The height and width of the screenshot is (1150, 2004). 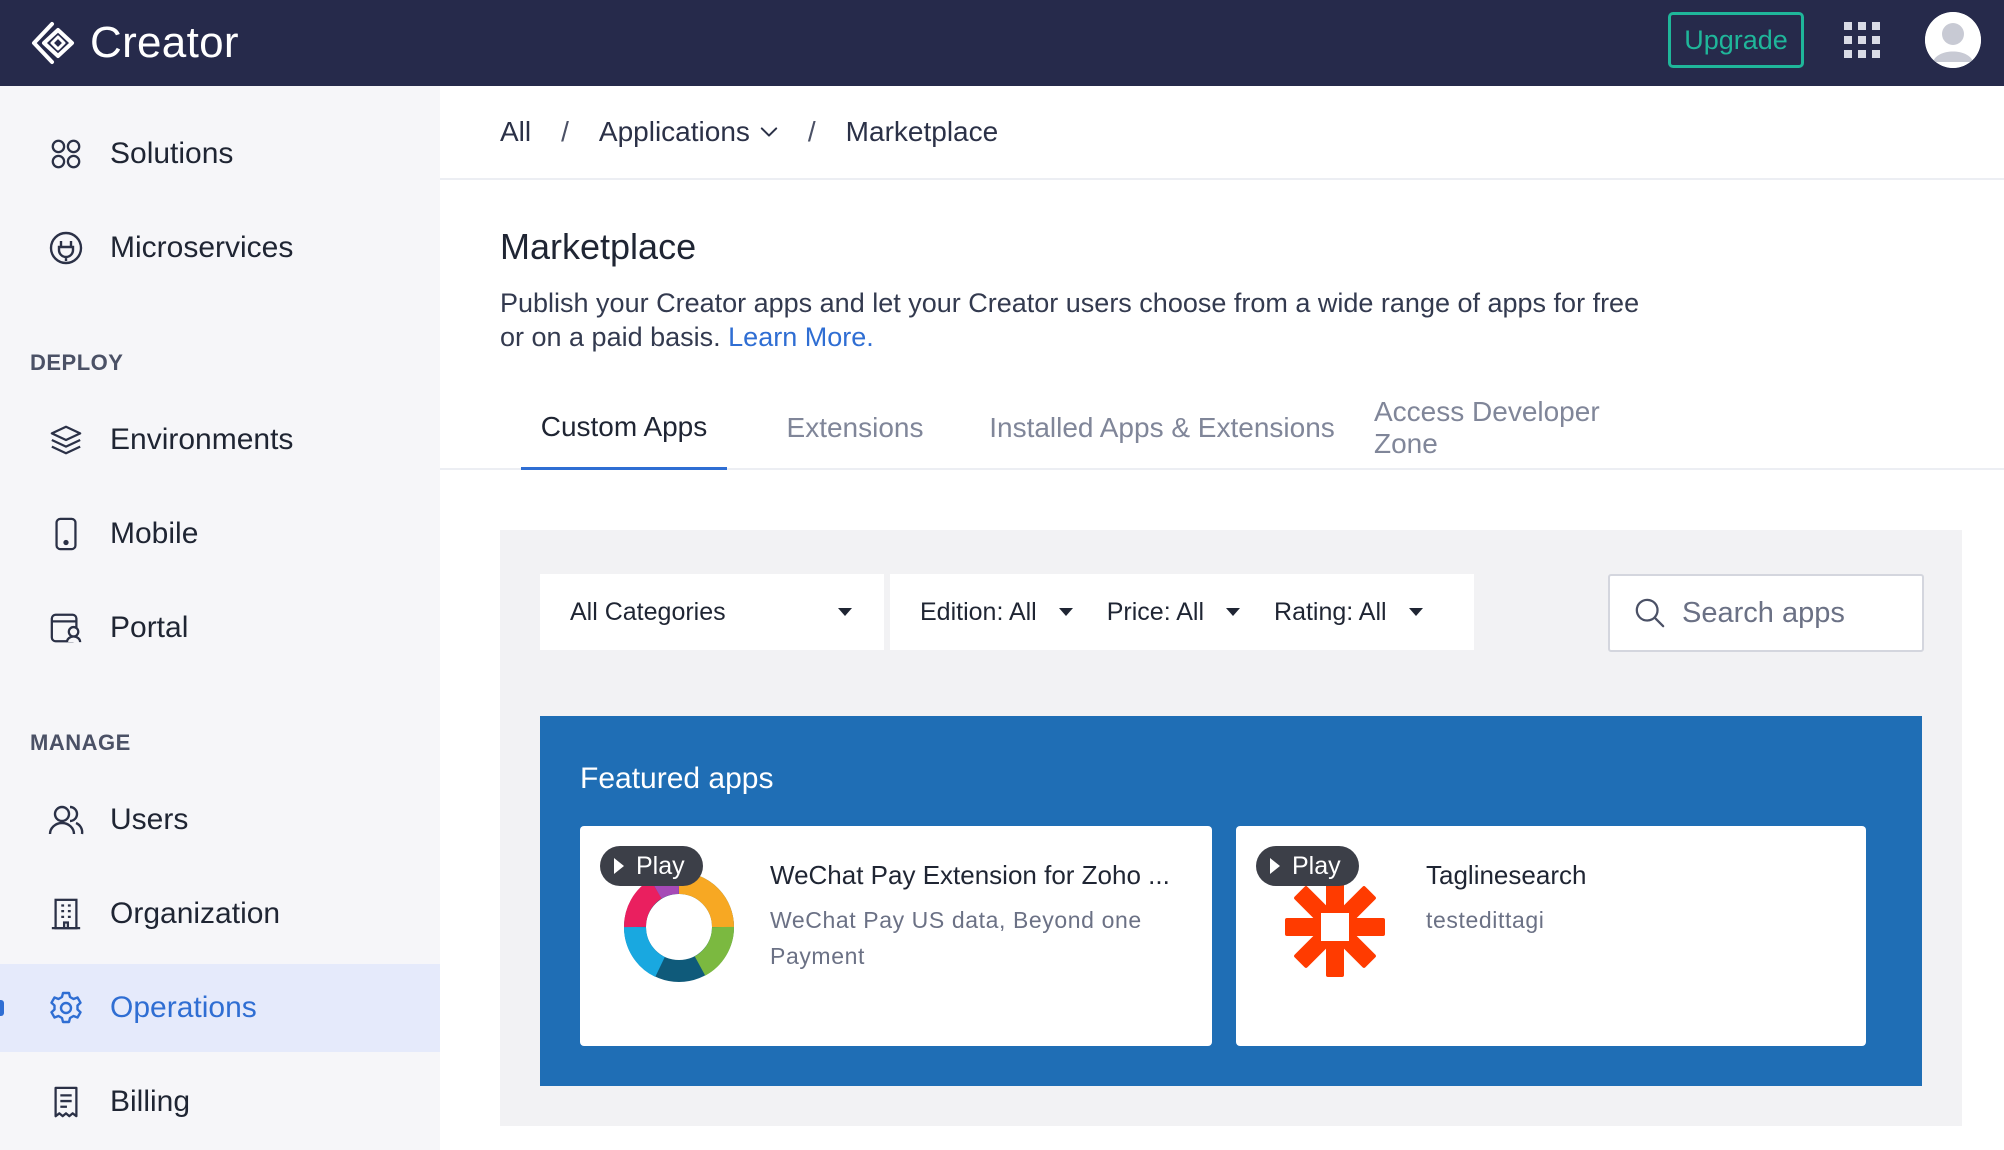 What do you see at coordinates (150, 1101) in the screenshot?
I see `sidebar-item-label: Billing` at bounding box center [150, 1101].